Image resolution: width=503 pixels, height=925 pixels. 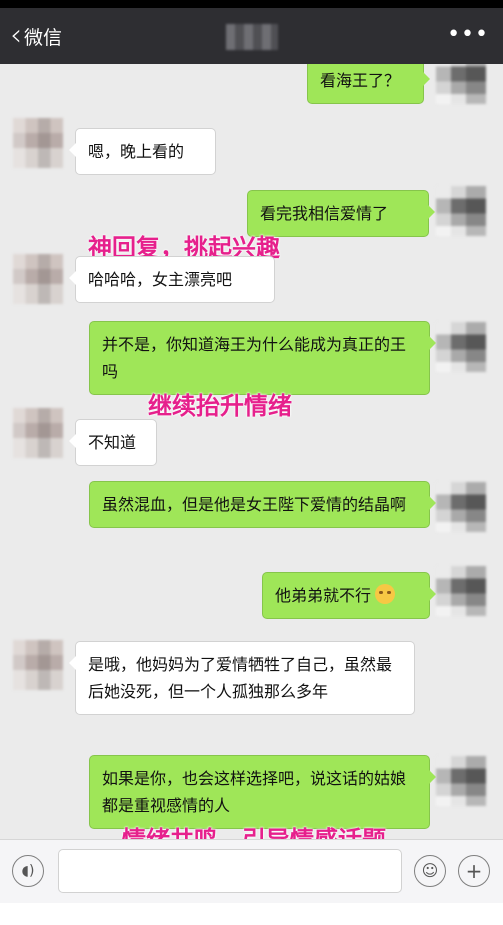 I want to click on voice-icon: ◖), so click(x=28, y=871).